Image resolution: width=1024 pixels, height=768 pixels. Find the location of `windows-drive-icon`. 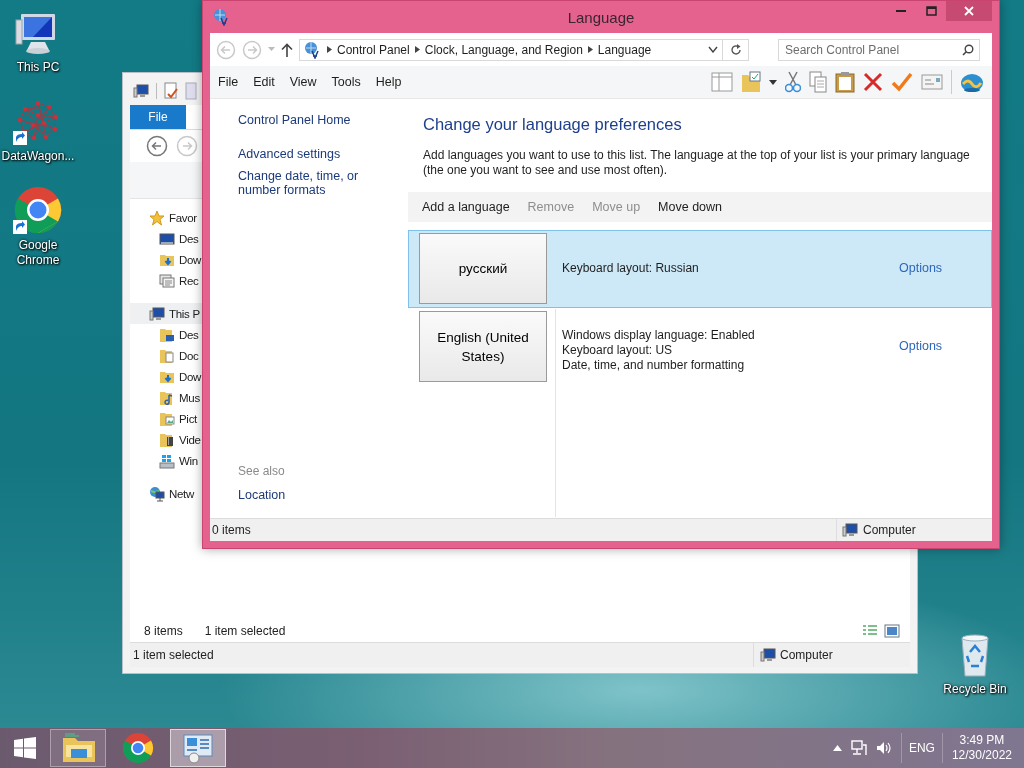

windows-drive-icon is located at coordinates (167, 460).